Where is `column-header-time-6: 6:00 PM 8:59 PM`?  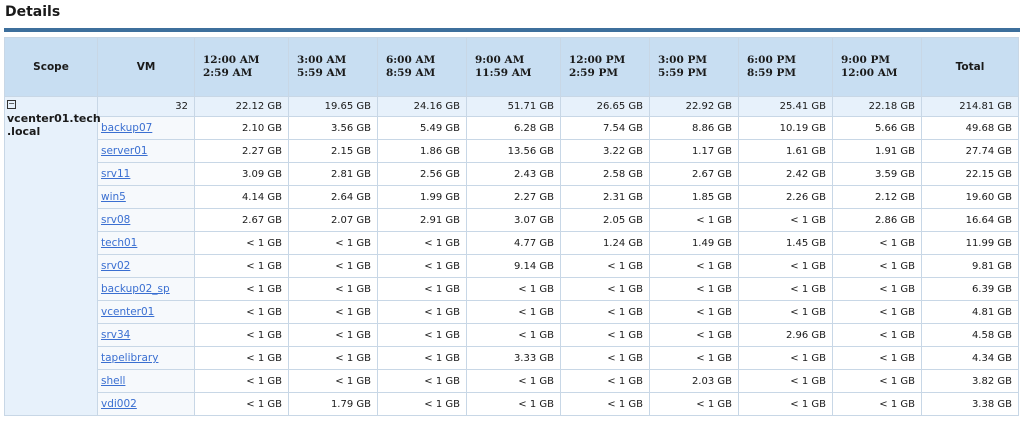
column-header-time-6: 6:00 PM 8:59 PM is located at coordinates (785, 67).